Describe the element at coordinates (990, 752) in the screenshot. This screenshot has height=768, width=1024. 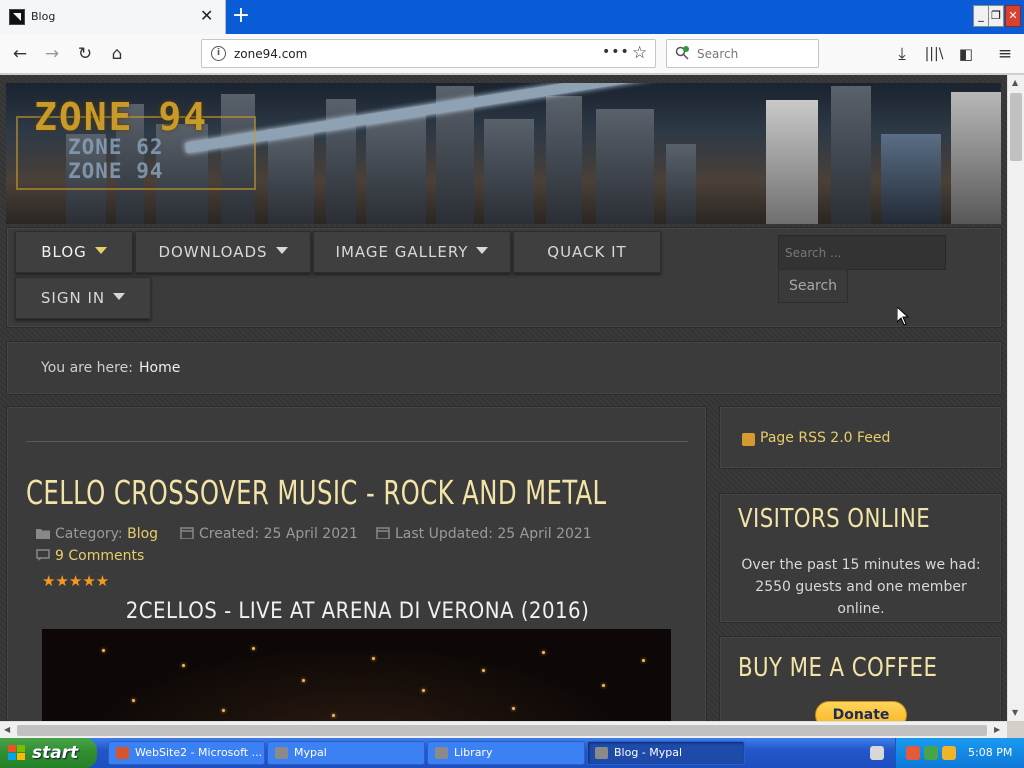
I see `clock: 5:08 PM` at that location.